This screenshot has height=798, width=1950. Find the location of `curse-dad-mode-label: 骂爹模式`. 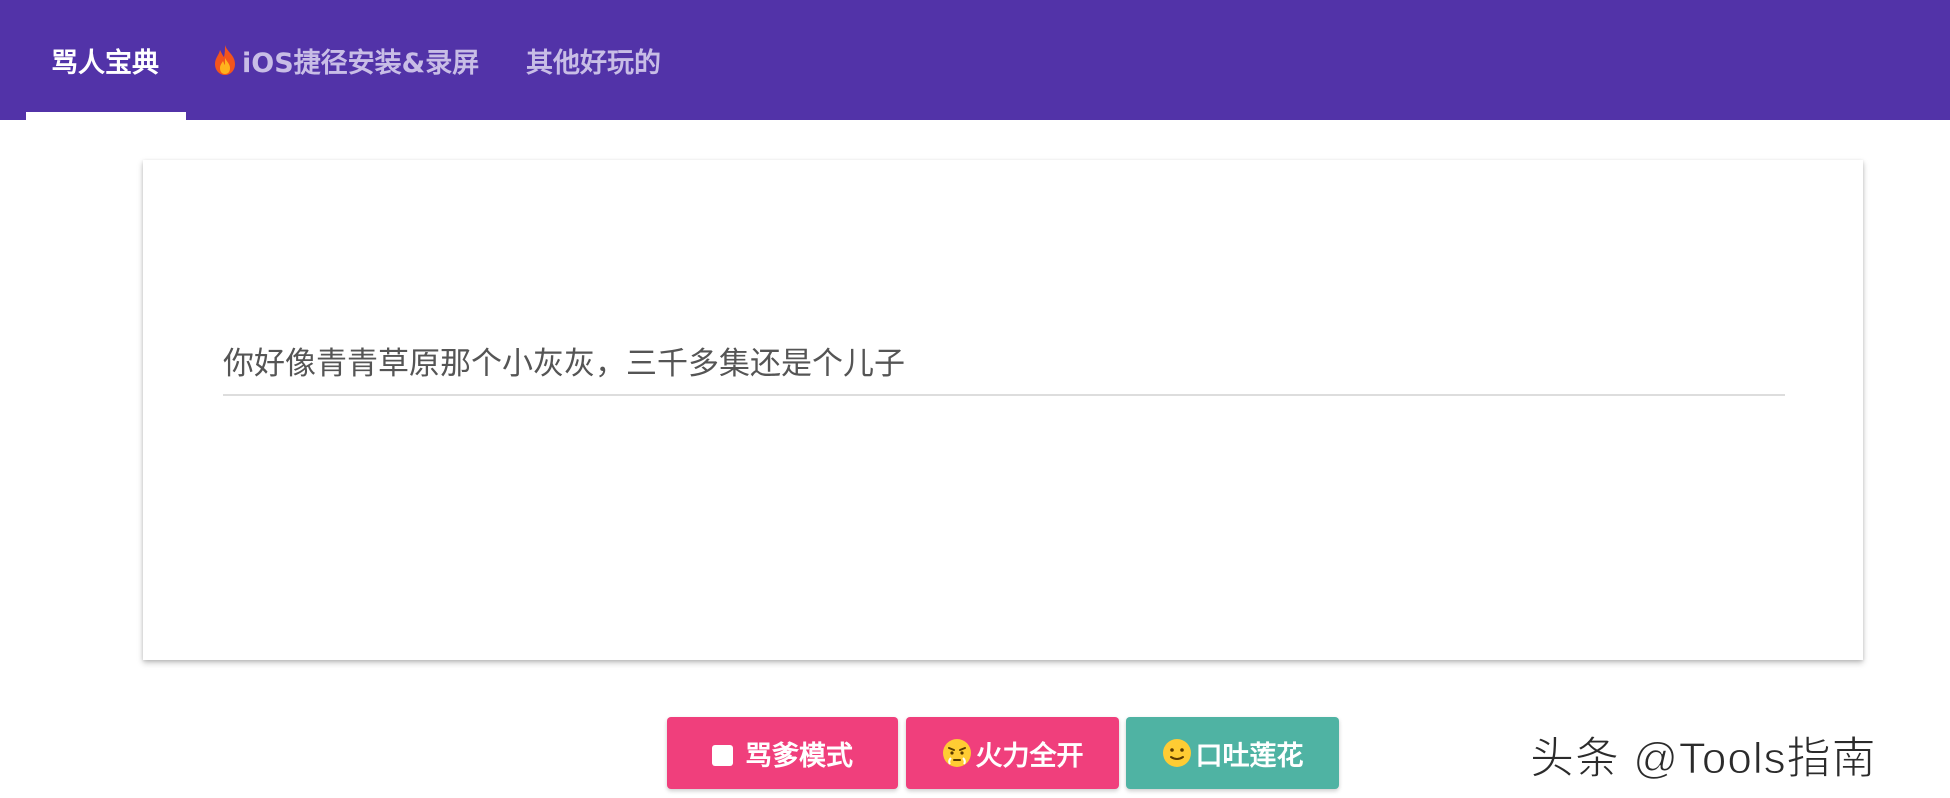

curse-dad-mode-label: 骂爹模式 is located at coordinates (799, 756).